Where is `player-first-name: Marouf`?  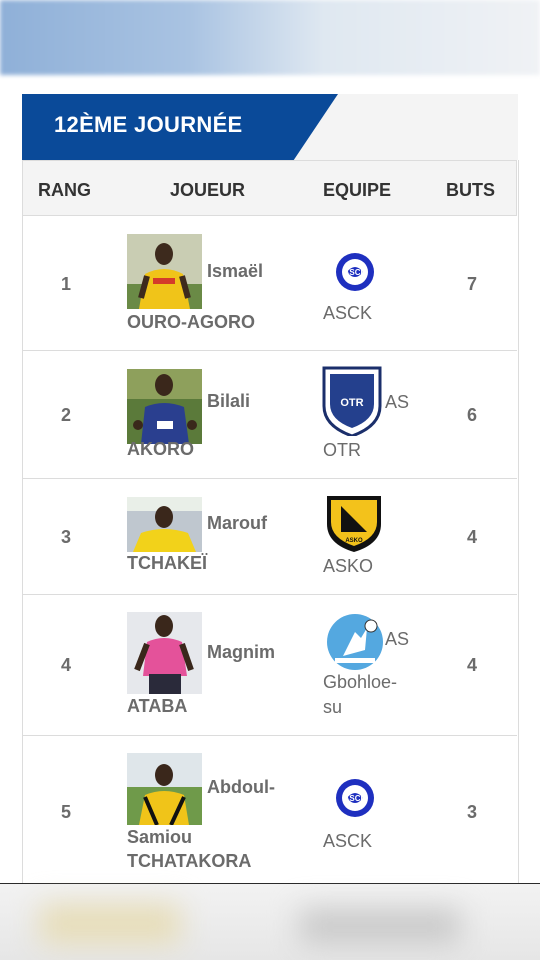
player-first-name: Marouf is located at coordinates (237, 523).